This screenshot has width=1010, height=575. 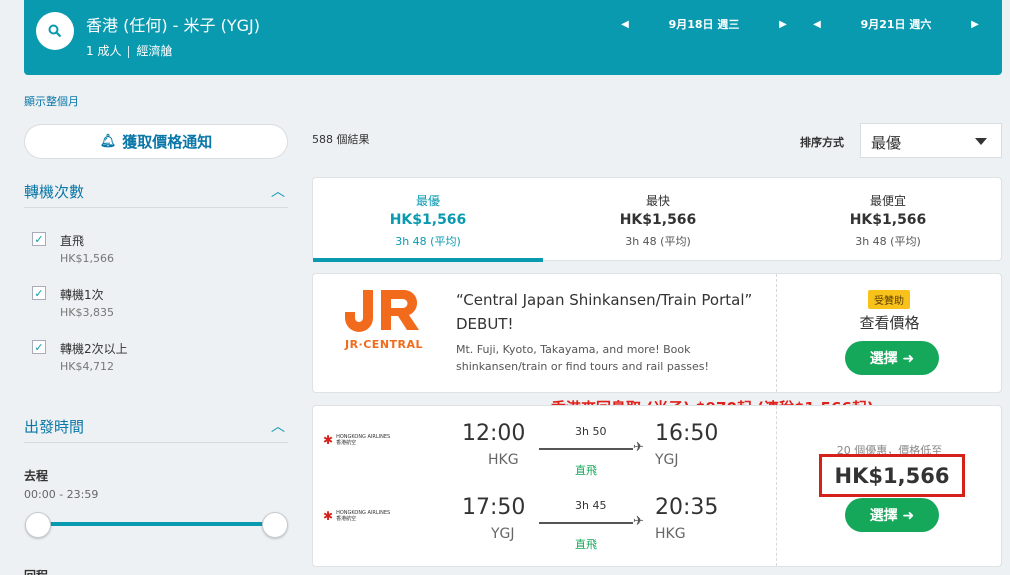 I want to click on jr-logo-icon, so click(x=382, y=311).